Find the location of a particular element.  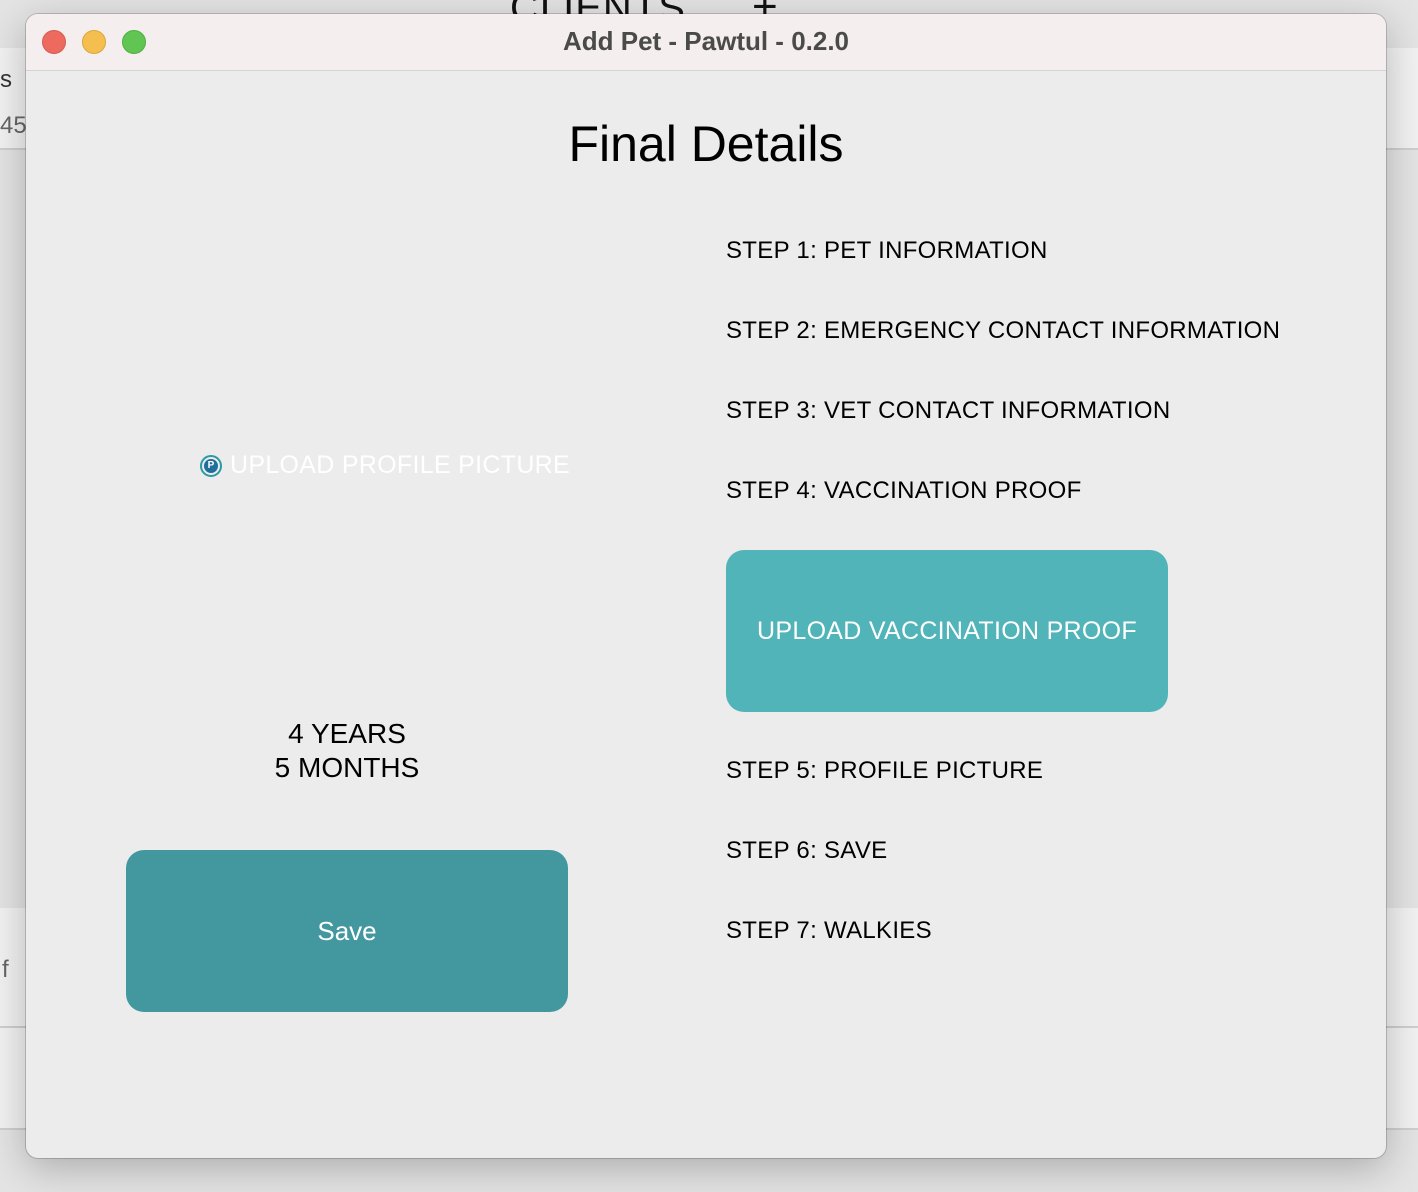

upload-vaccination-proof-button: UPLOAD VACCINATION PROOF is located at coordinates (947, 631).